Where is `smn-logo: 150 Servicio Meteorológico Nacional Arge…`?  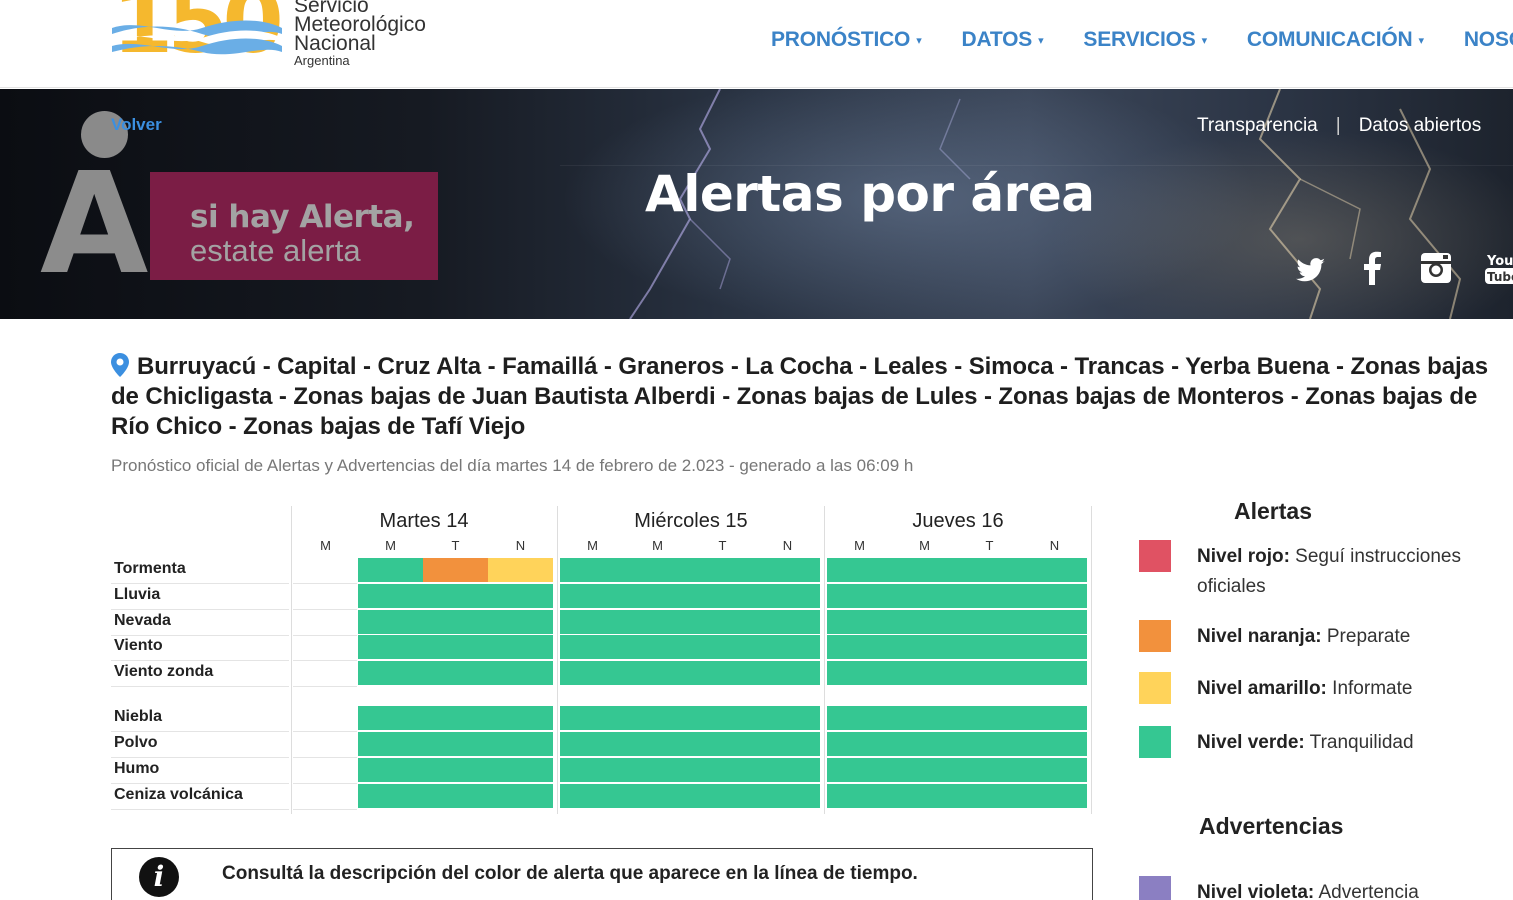 smn-logo: 150 Servicio Meteorológico Nacional Arge… is located at coordinates (282, 37).